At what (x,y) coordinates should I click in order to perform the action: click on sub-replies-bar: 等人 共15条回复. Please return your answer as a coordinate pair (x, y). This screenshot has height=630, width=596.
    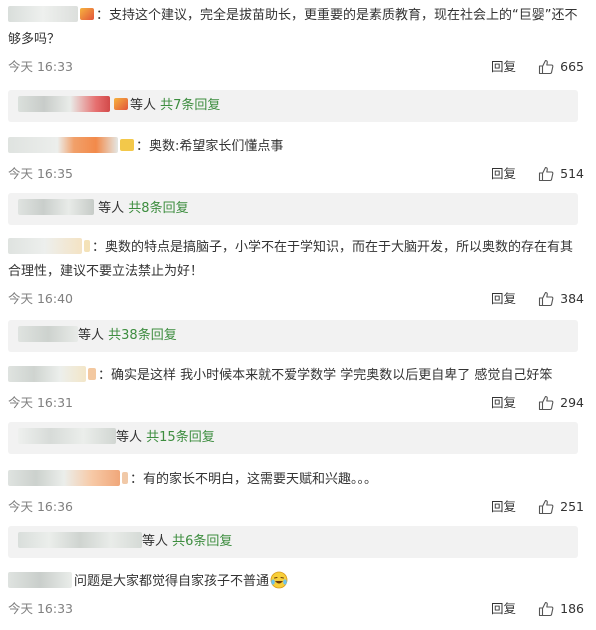
    Looking at the image, I should click on (293, 438).